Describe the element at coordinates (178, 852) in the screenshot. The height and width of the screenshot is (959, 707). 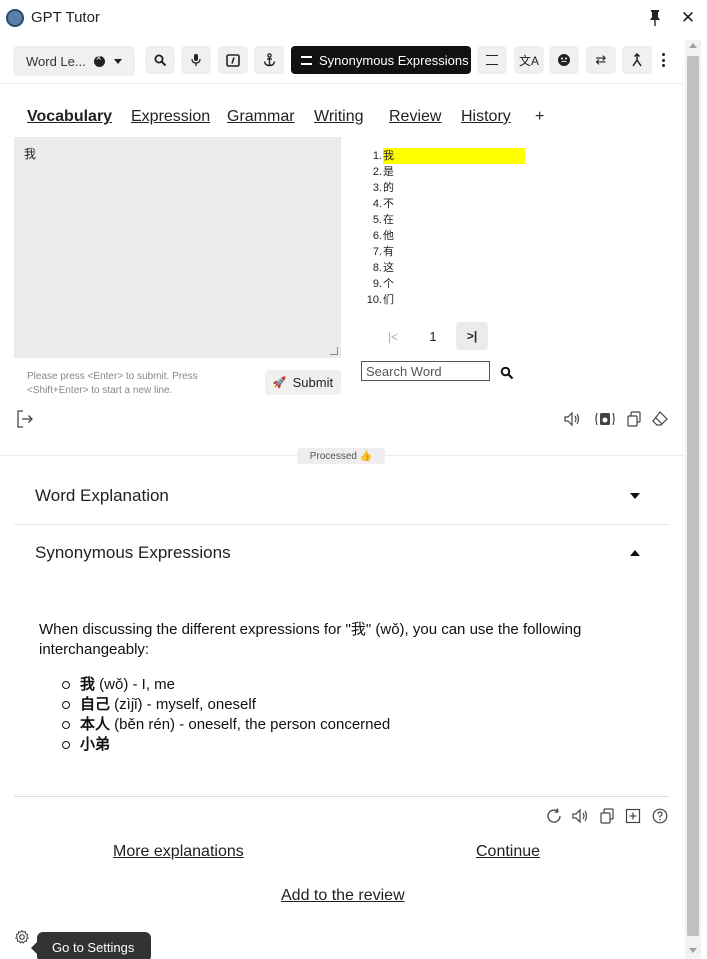
I see `more-explanations-link: More explanations` at that location.